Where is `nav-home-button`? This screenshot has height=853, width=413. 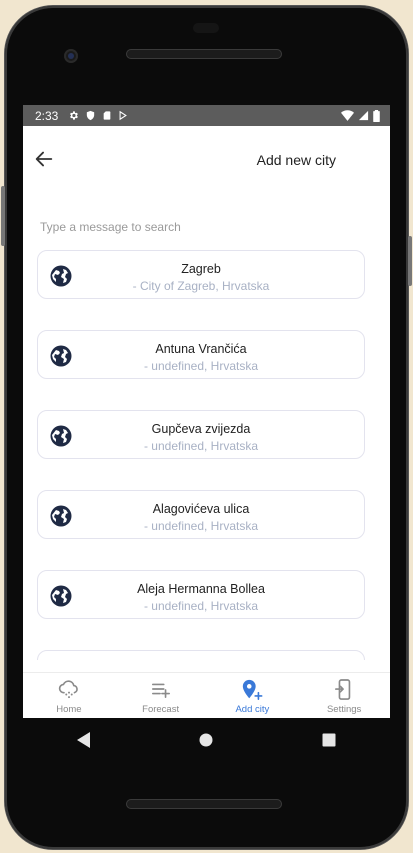
nav-home-button is located at coordinates (206, 740).